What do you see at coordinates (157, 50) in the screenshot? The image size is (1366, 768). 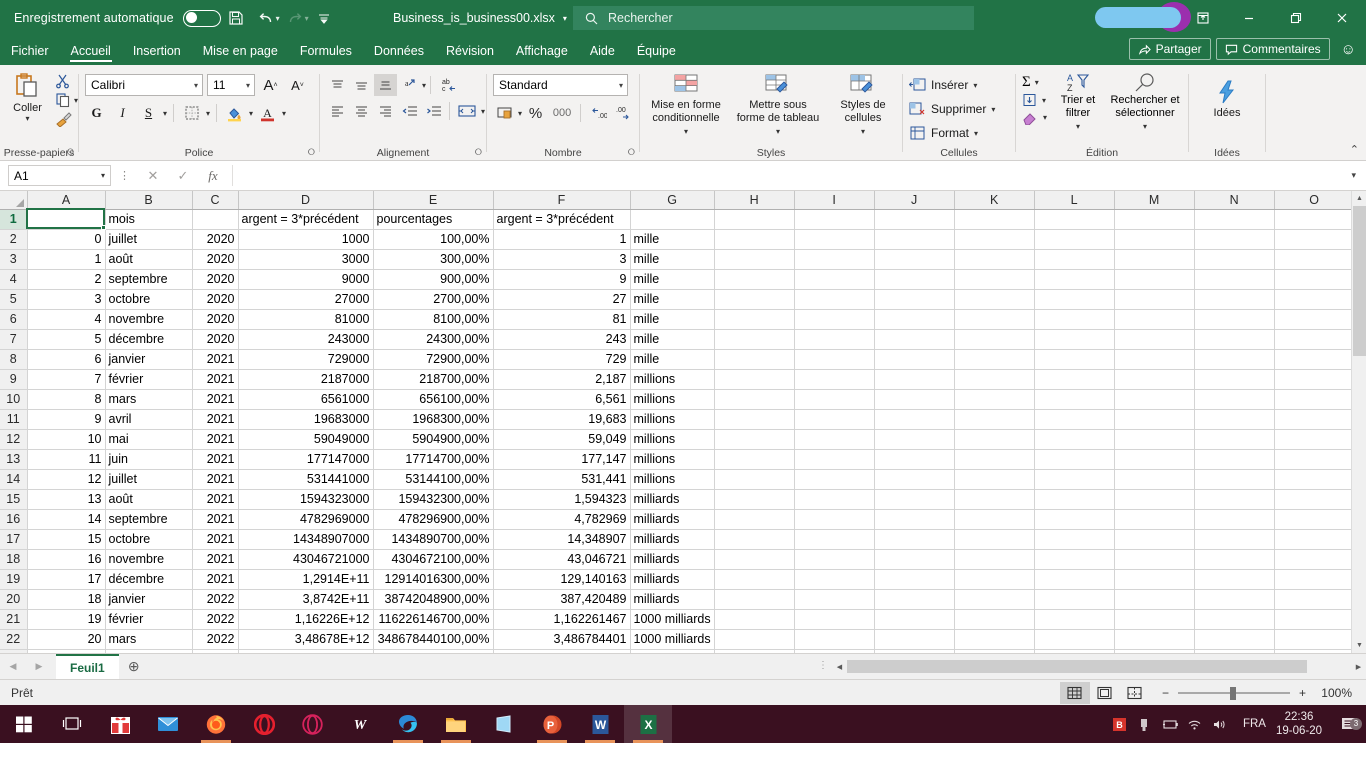 I see `tab-insertion: Insertion` at bounding box center [157, 50].